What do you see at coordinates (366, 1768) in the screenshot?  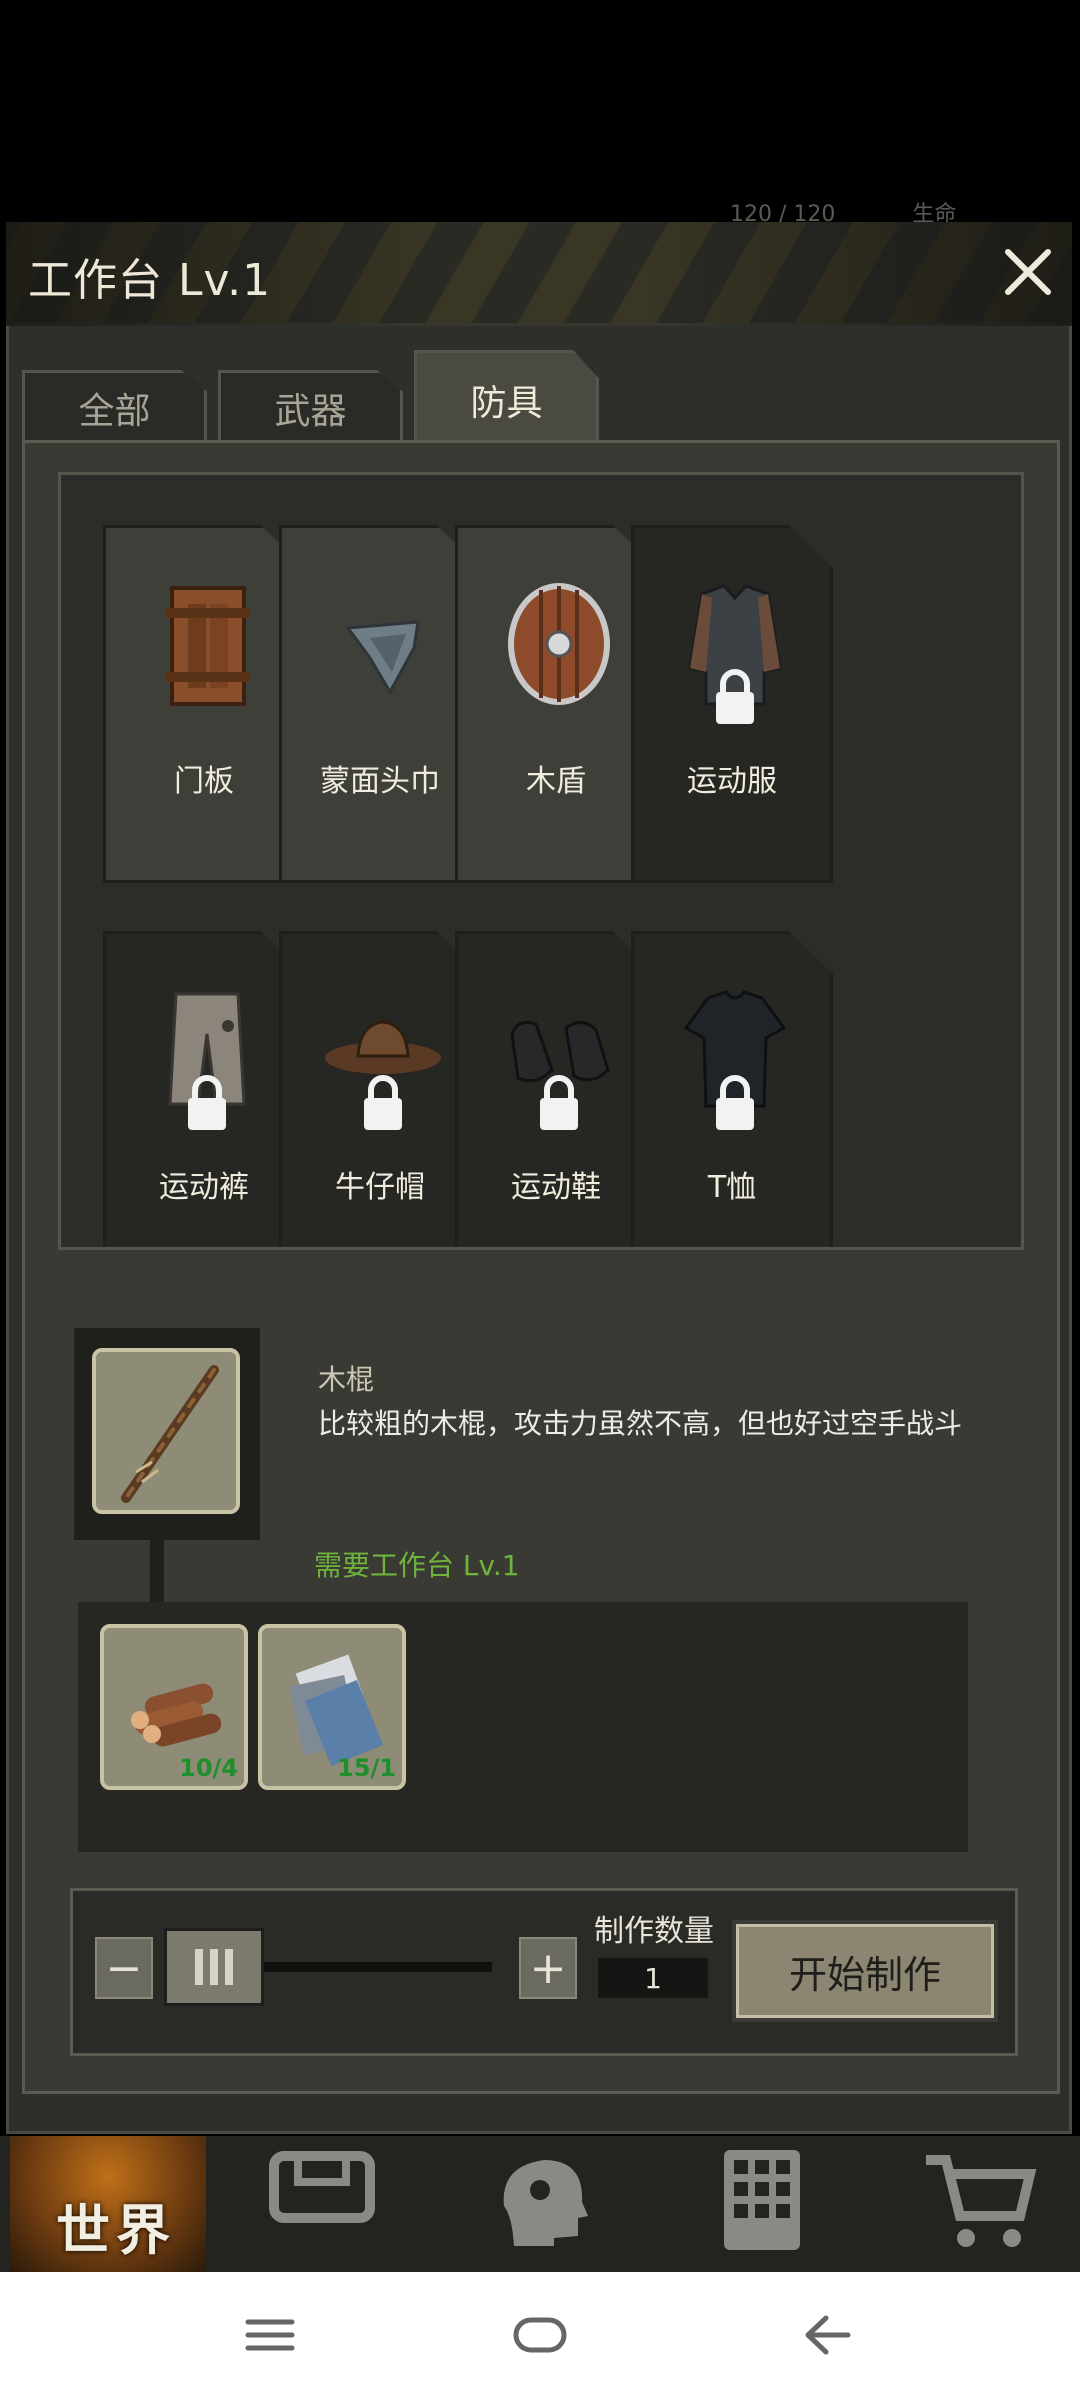 I see `material-count: 15/1` at bounding box center [366, 1768].